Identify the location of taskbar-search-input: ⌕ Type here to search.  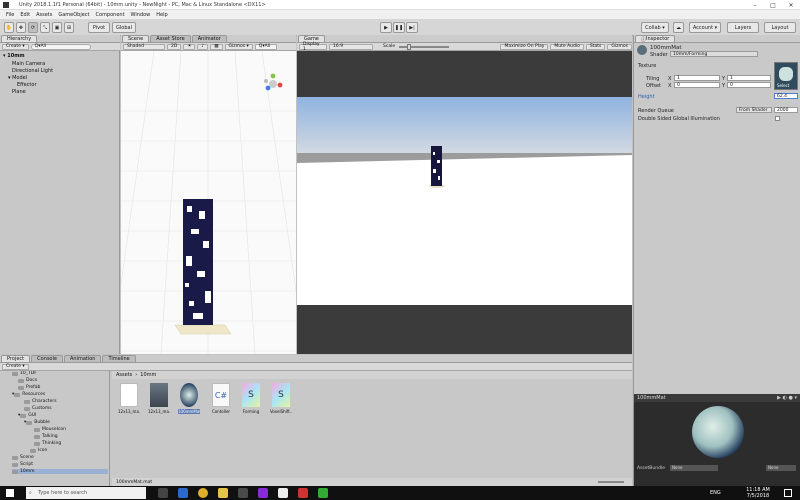
(86, 493).